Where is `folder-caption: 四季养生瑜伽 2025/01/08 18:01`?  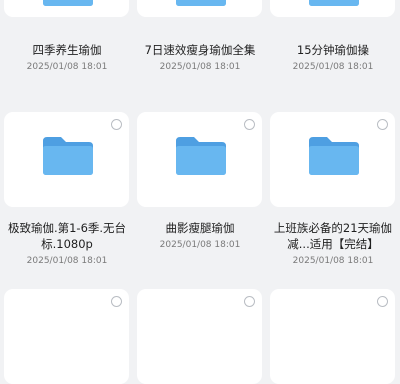
folder-caption: 四季养生瑜伽 2025/01/08 18:01 is located at coordinates (67, 57).